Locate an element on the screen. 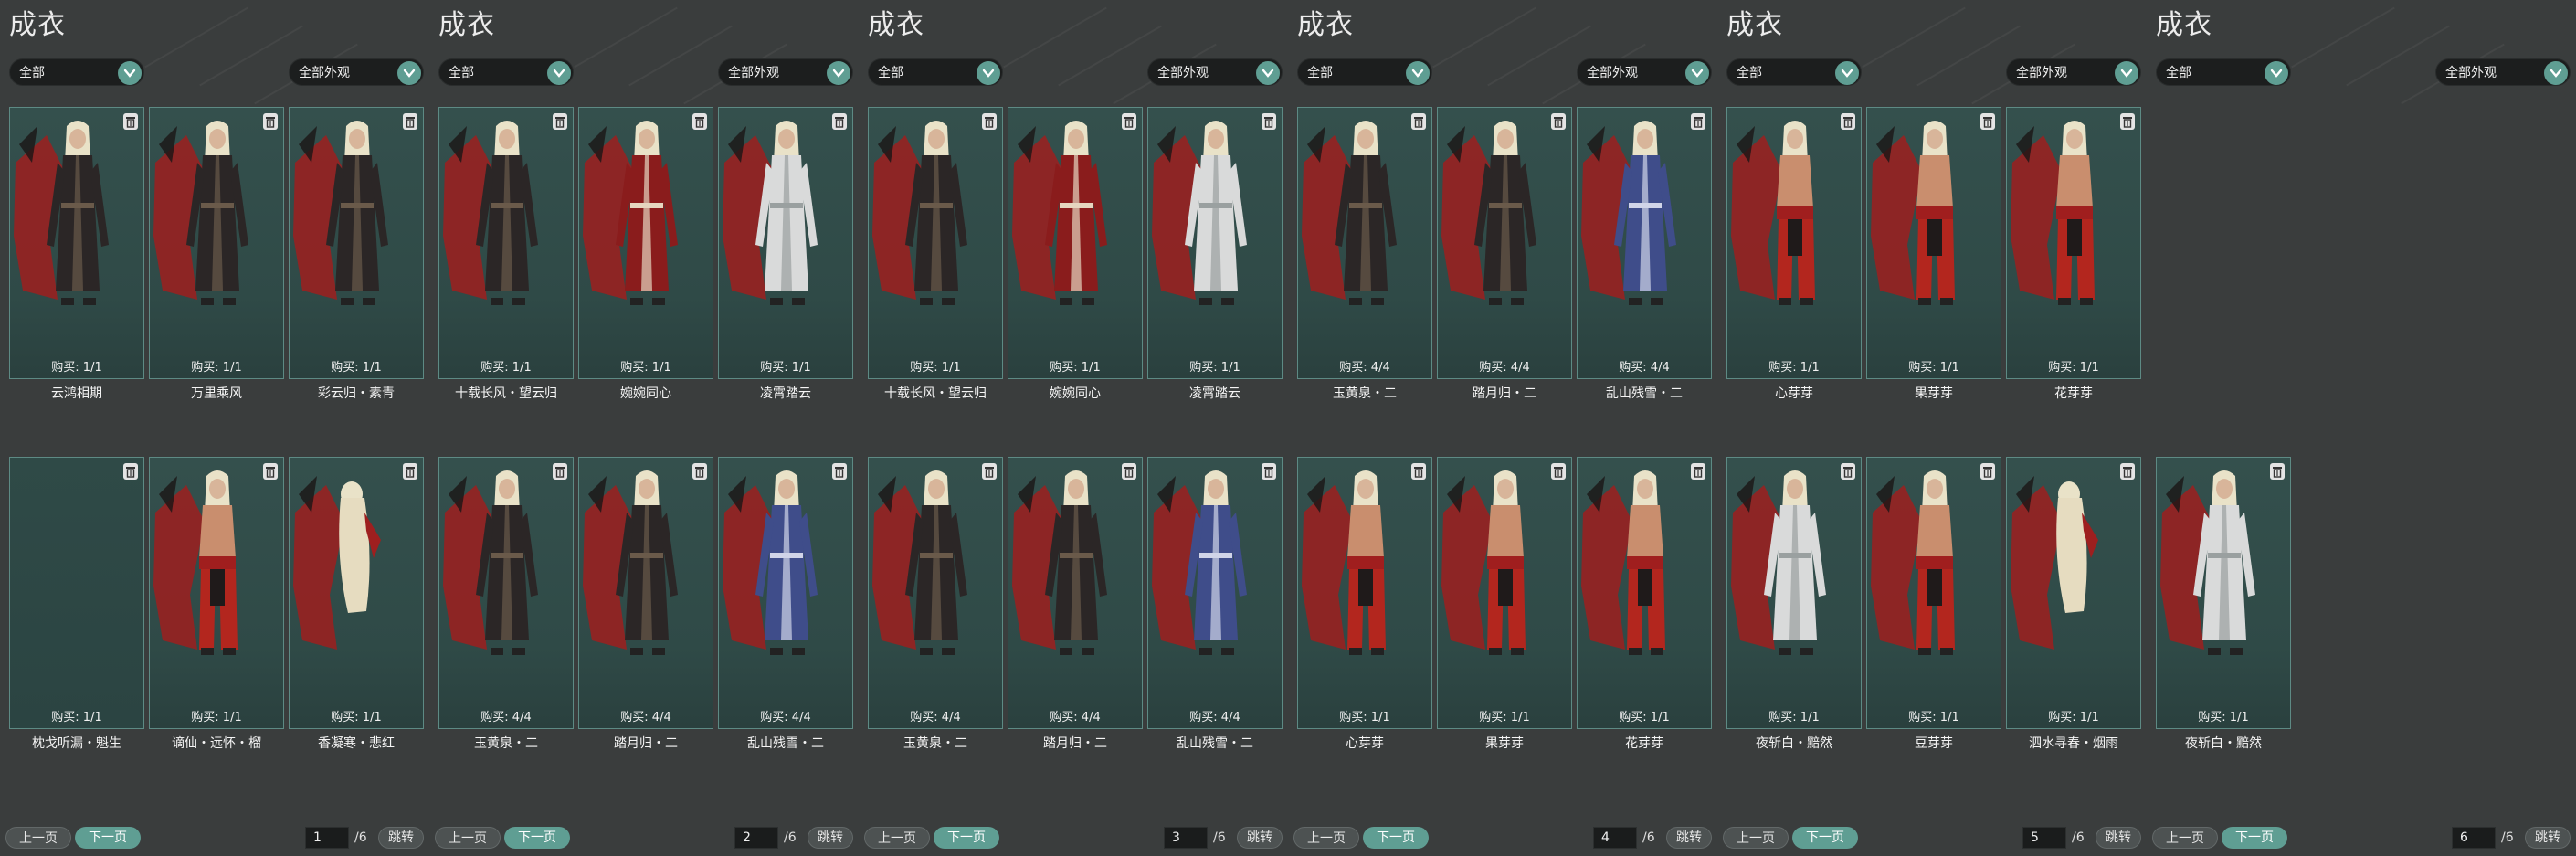 This screenshot has width=2576, height=856. page-number-input: 6 is located at coordinates (2474, 838).